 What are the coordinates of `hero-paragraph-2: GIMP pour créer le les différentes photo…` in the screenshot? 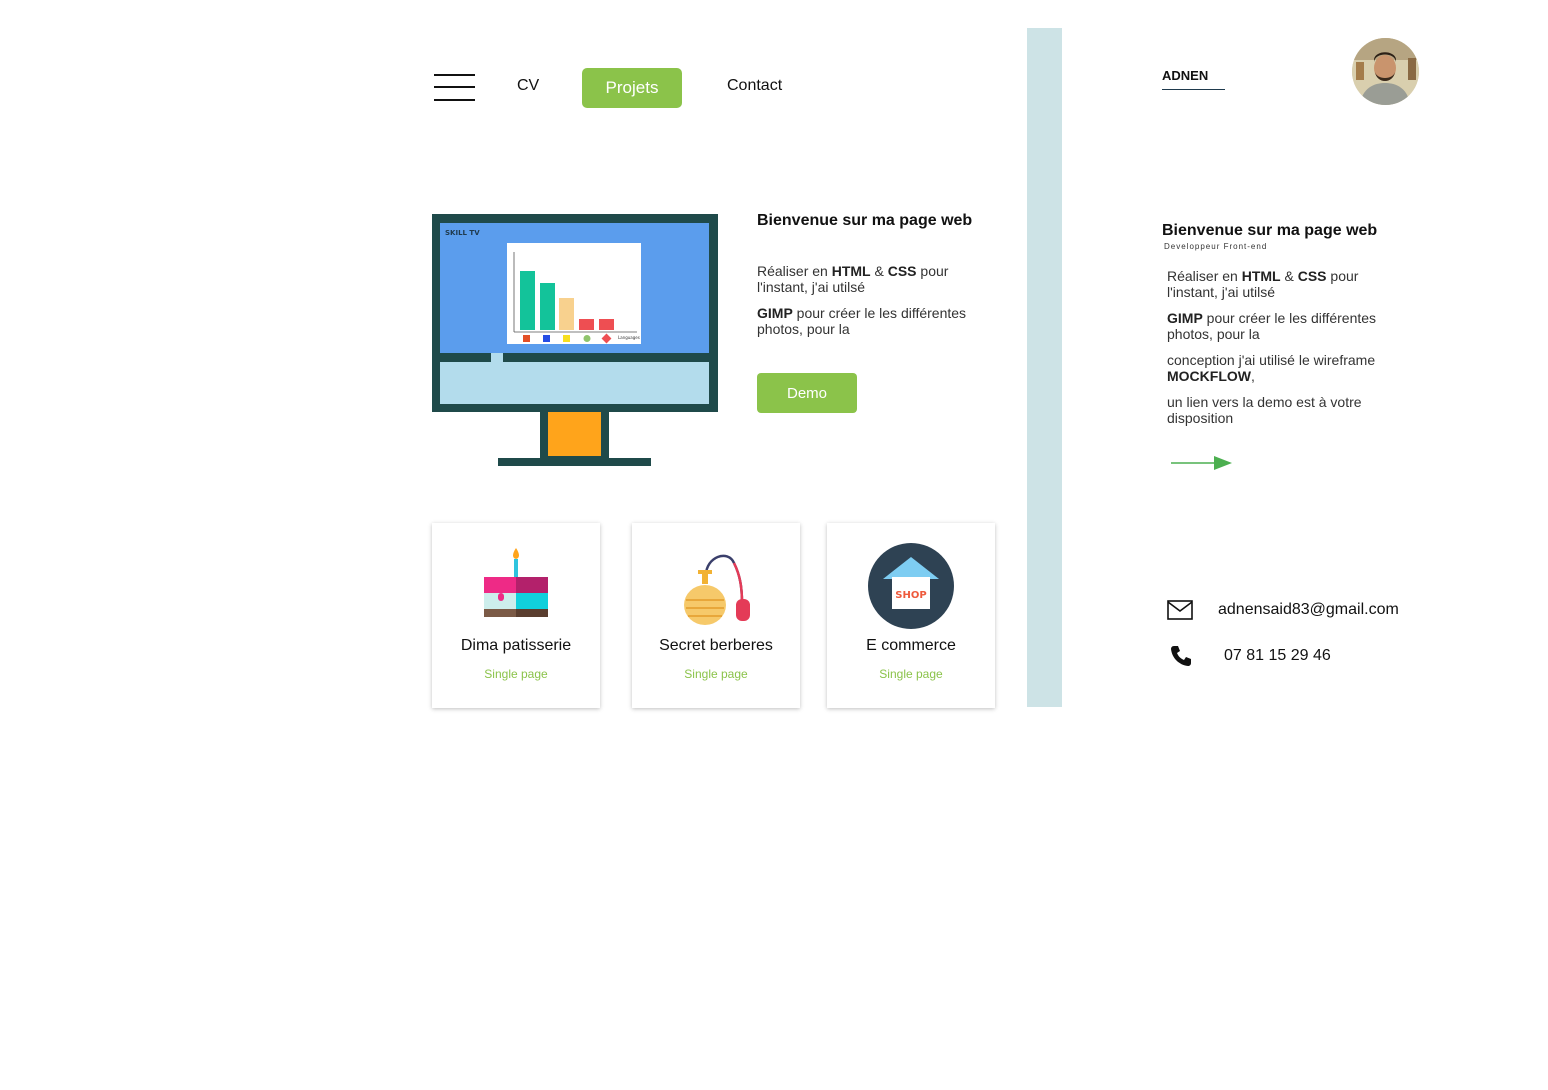 It's located at (862, 321).